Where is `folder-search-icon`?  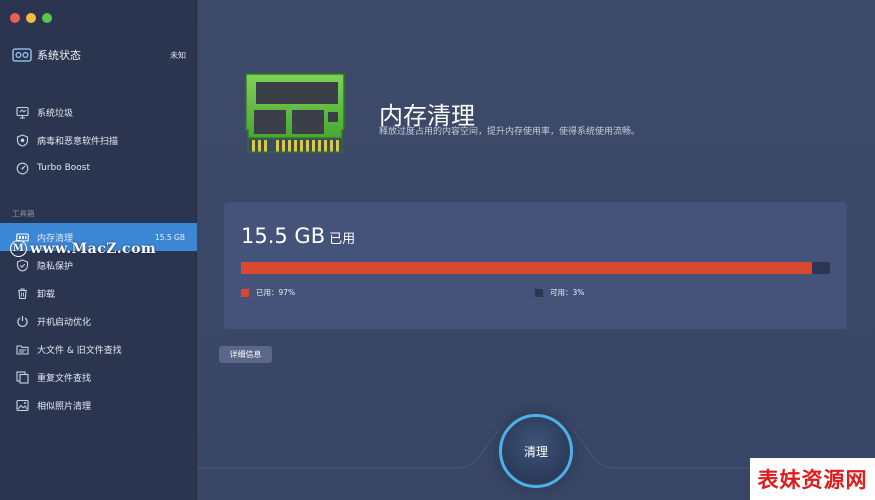
folder-search-icon is located at coordinates (22, 349).